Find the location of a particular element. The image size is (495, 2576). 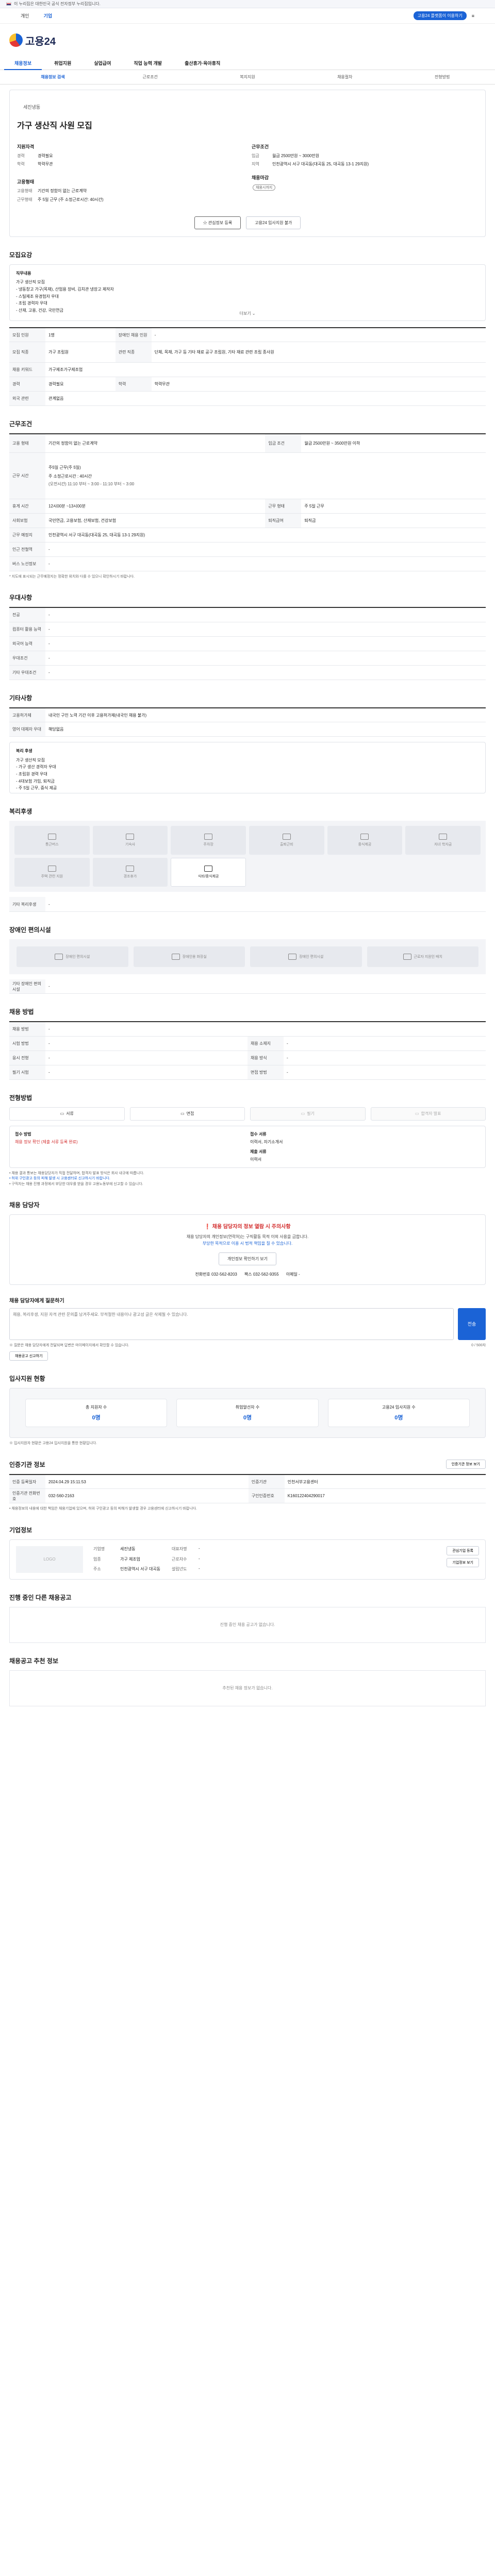

table-value: 학력무관 is located at coordinates (318, 384).